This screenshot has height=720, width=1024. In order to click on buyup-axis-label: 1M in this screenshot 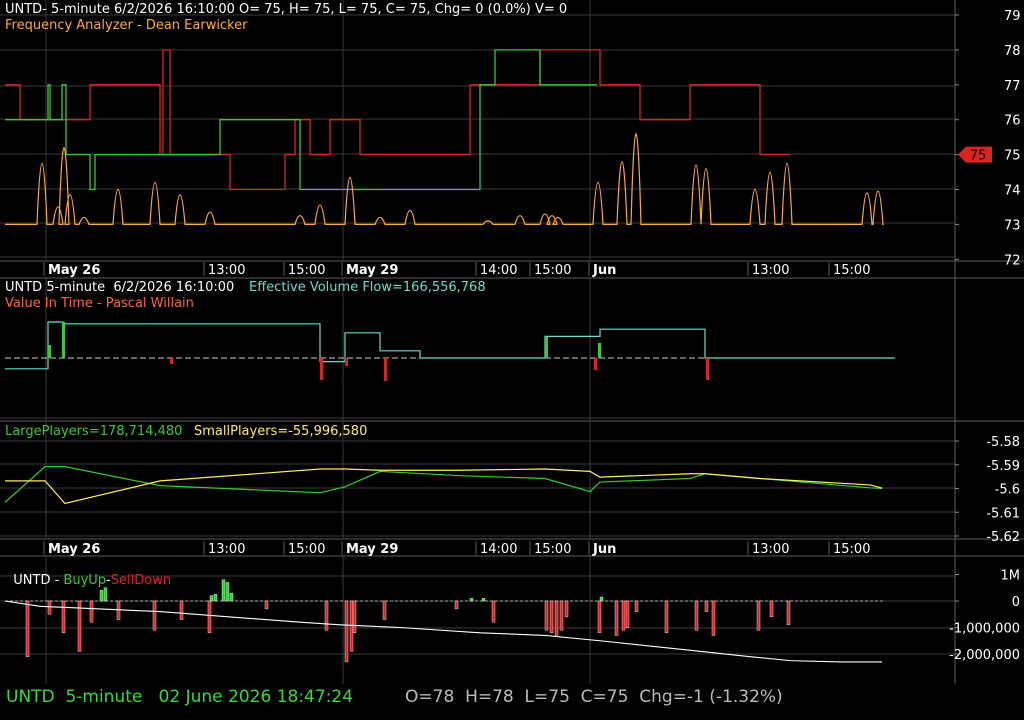, I will do `click(1011, 576)`.